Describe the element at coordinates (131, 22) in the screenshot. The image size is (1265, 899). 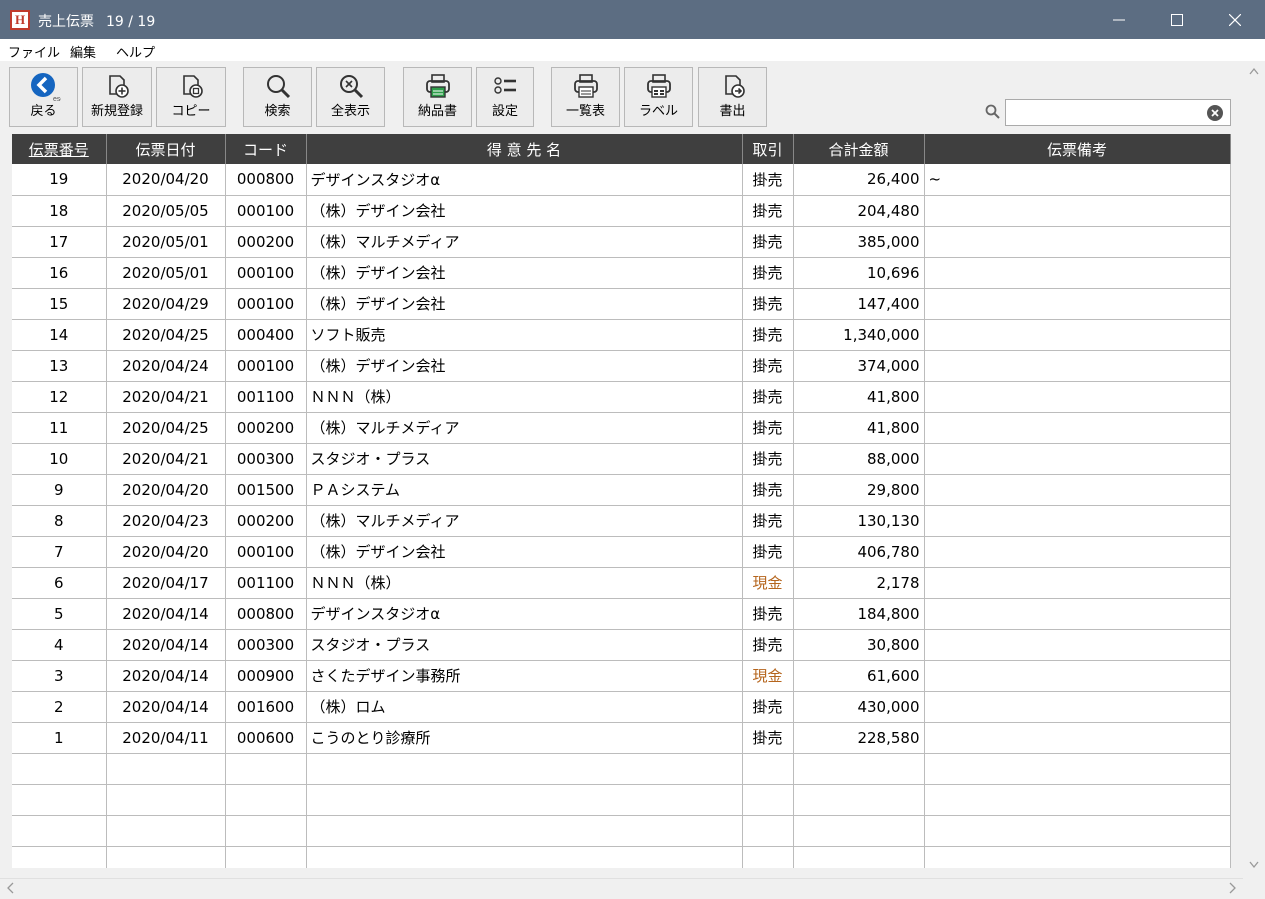
I see `record-counter: 19 / 19` at that location.